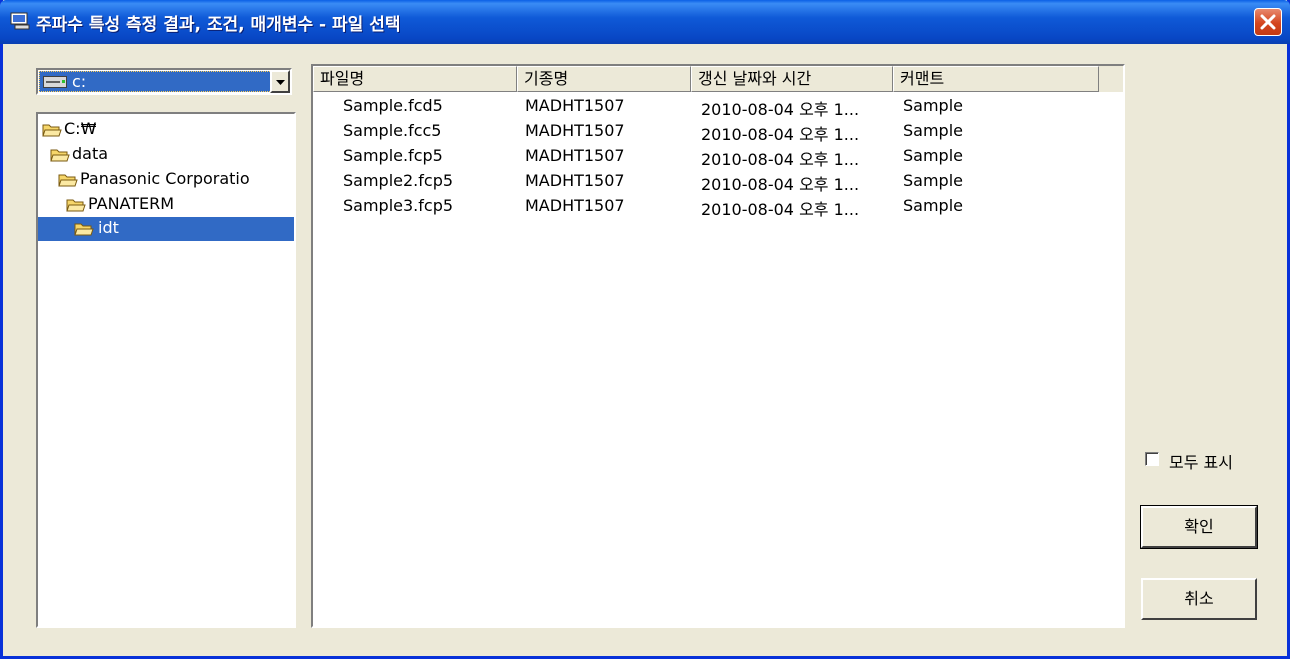 The image size is (1290, 659). What do you see at coordinates (1199, 599) in the screenshot?
I see `cancel-button: 취소` at bounding box center [1199, 599].